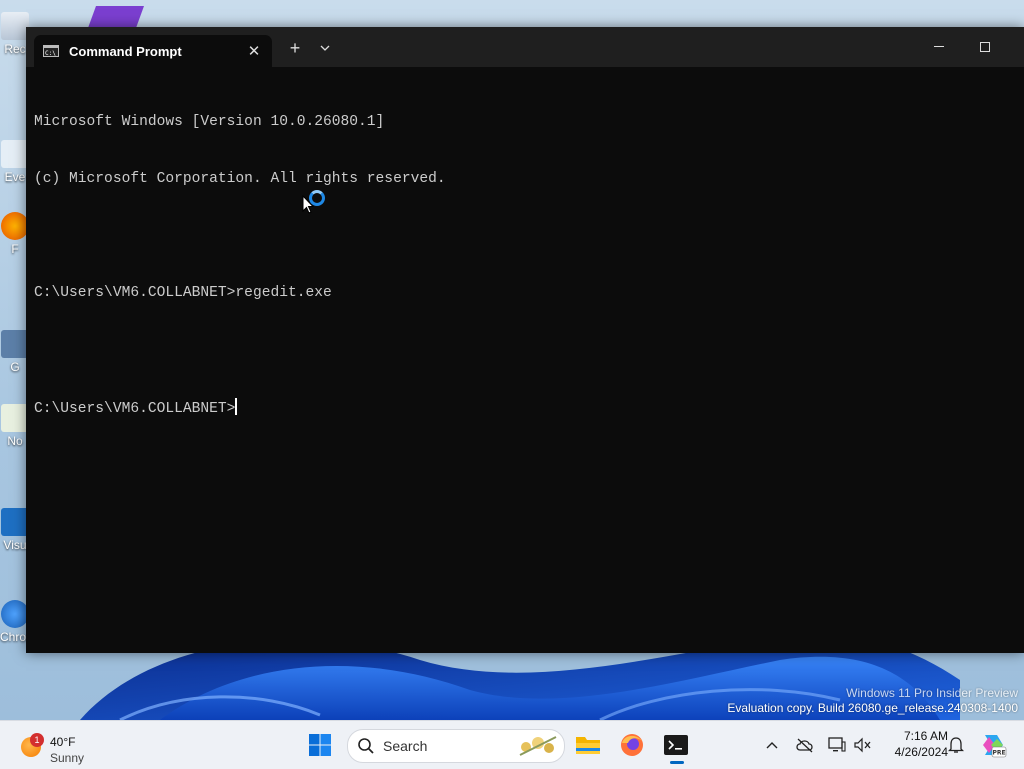  Describe the element at coordinates (63, 742) in the screenshot. I see `weather-temperature: 40°F` at that location.